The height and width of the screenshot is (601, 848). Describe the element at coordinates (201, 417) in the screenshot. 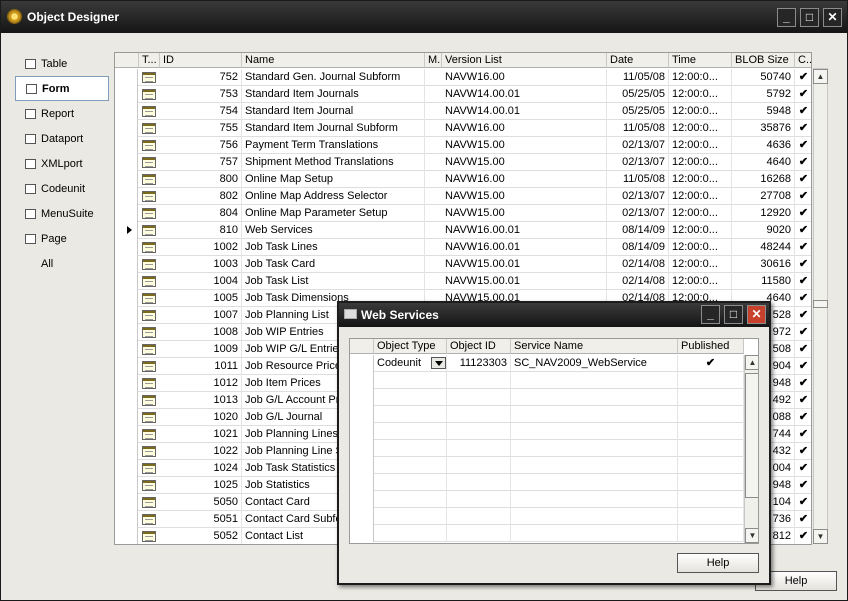

I see `cell-id: 1020` at that location.